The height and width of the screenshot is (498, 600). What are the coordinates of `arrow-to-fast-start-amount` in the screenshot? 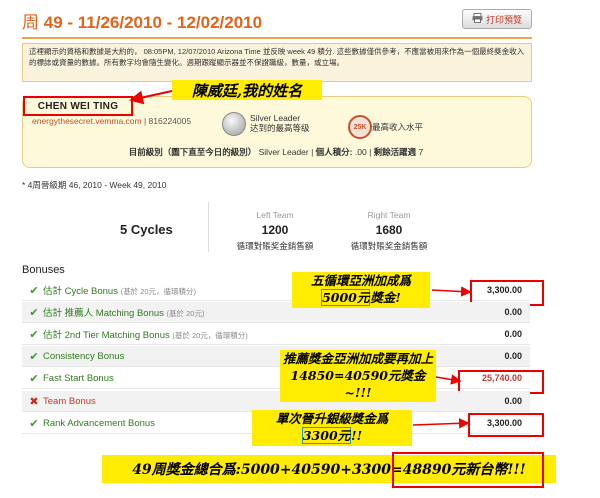 It's located at (448, 379).